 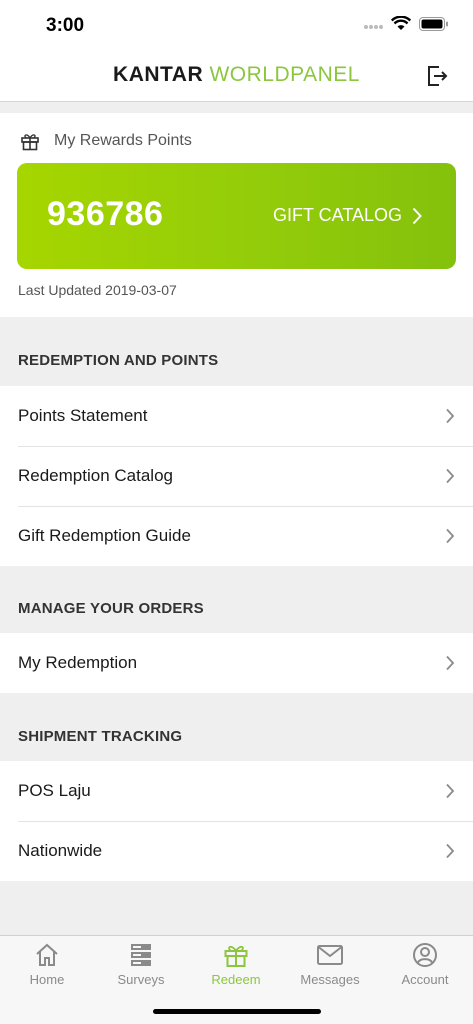 I want to click on list-item-redemption-catalog: Redemption Catalog, so click(x=236, y=476).